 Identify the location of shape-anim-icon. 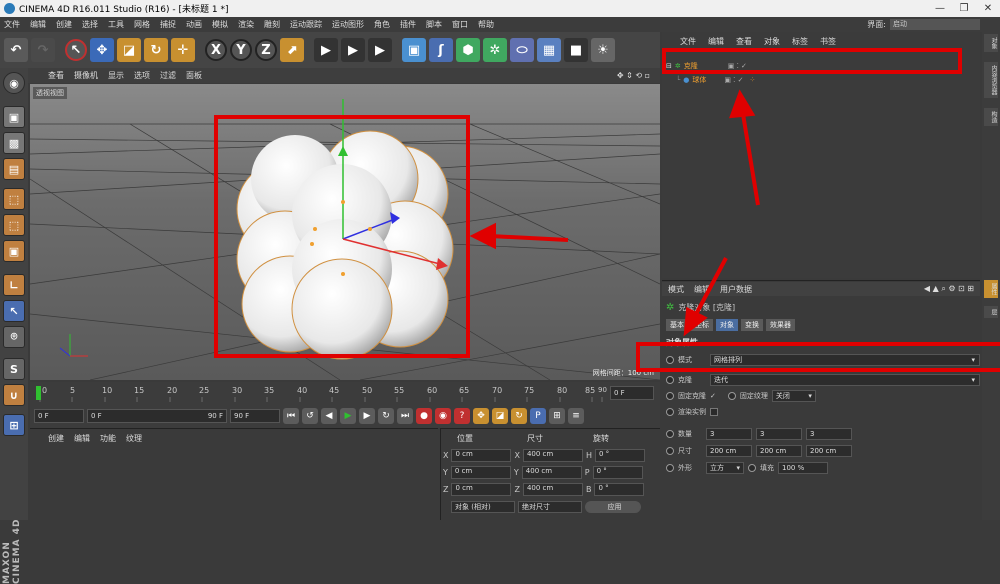
(670, 468).